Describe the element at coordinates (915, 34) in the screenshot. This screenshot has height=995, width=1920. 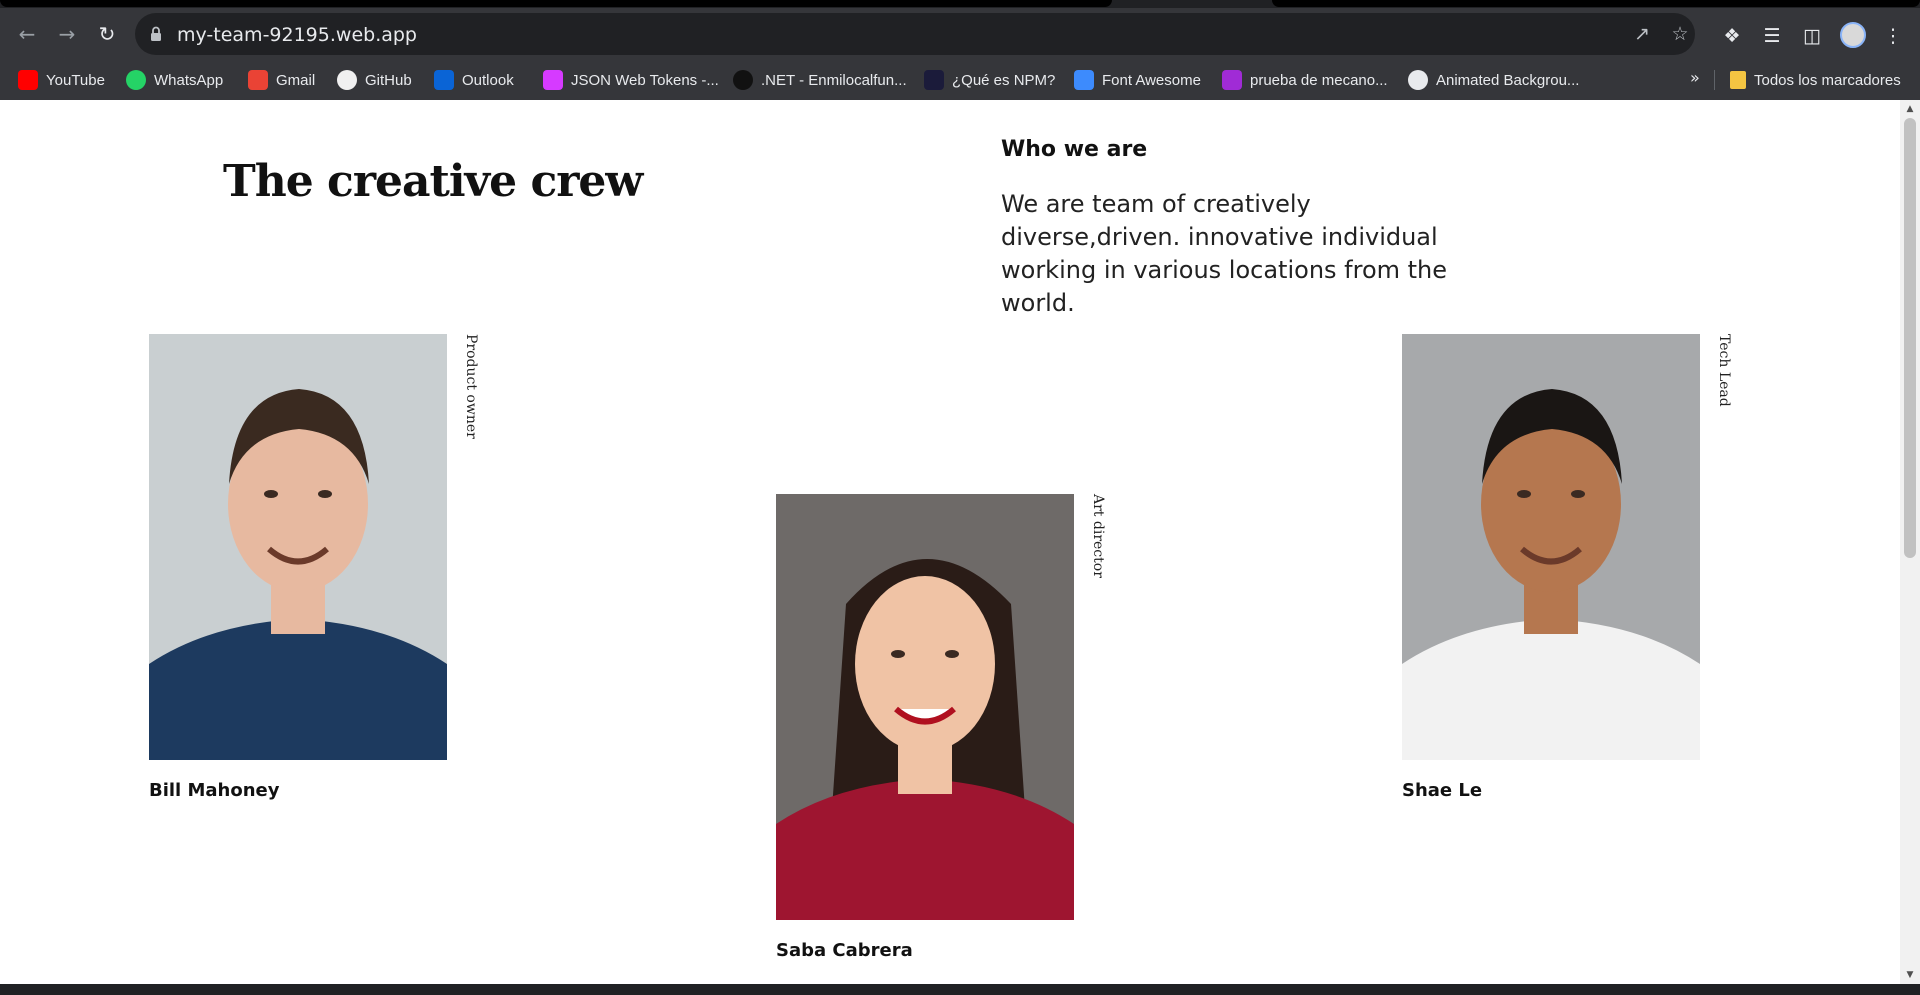
I see `address-bar: my-team-92195.web.app ↗ ☆` at that location.